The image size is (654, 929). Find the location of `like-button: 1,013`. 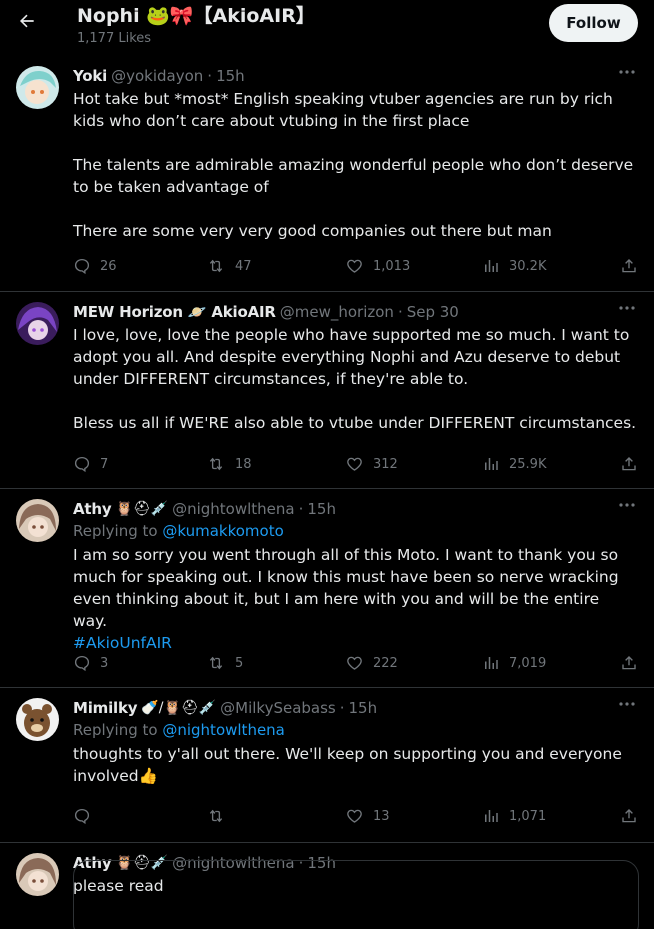

like-button: 1,013 is located at coordinates (377, 266).